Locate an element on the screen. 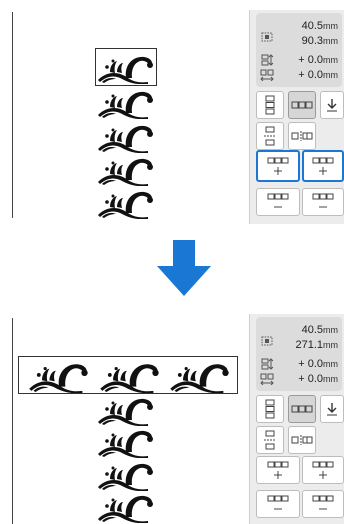 The height and width of the screenshot is (524, 344). size-readout: 40.5mm 271.1mm + 0.0mm + 0.0mm is located at coordinates (299, 354).